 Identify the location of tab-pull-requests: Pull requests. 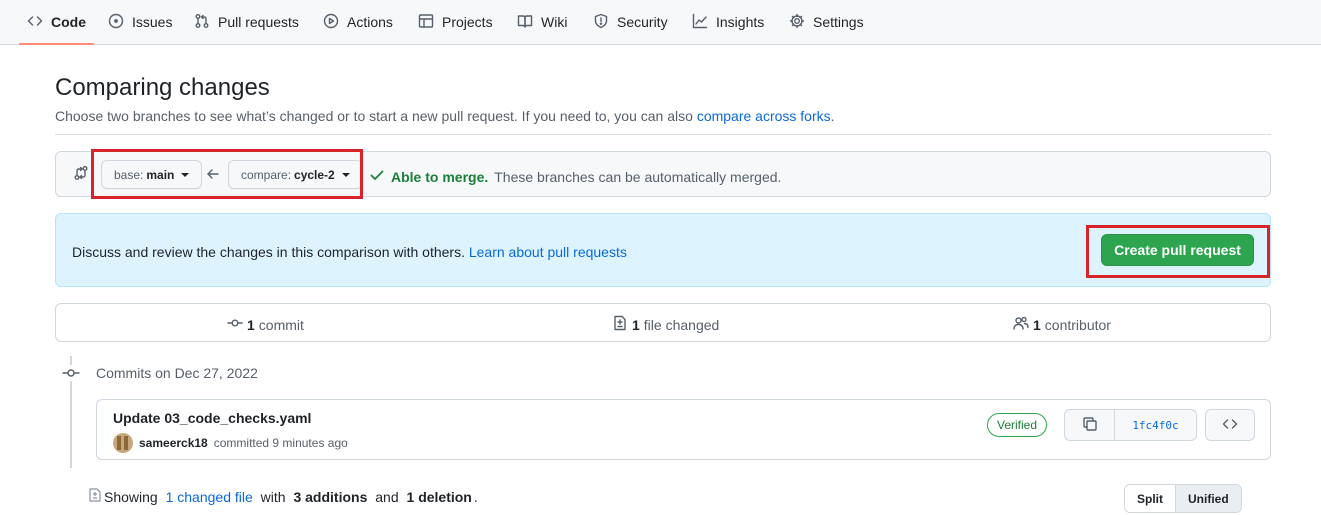
(246, 22).